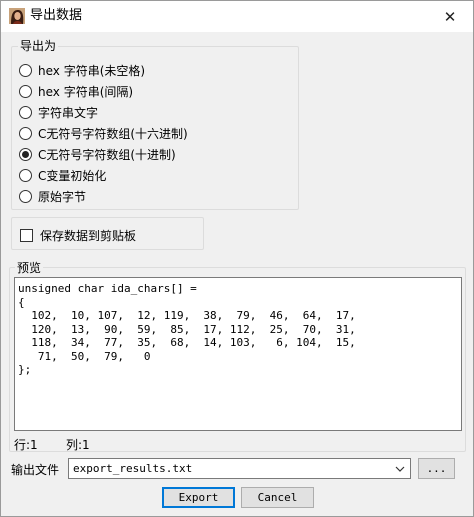  I want to click on export-format-option-label: C无符号字符数组(十进制), so click(107, 154).